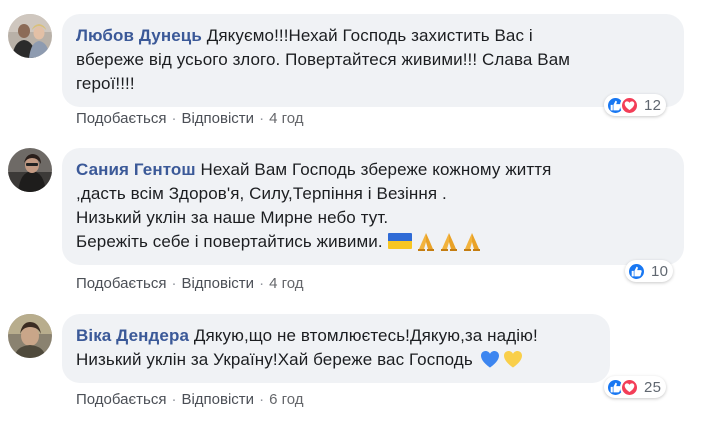 The width and height of the screenshot is (720, 424). Describe the element at coordinates (286, 399) in the screenshot. I see `timestamp: 6 год` at that location.